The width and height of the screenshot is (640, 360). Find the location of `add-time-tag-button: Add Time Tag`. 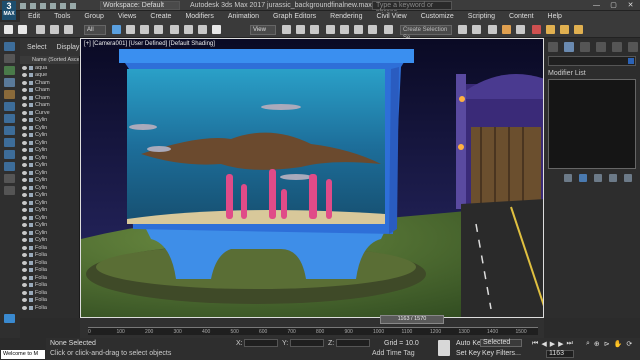

add-time-tag-button: Add Time Tag is located at coordinates (393, 353).